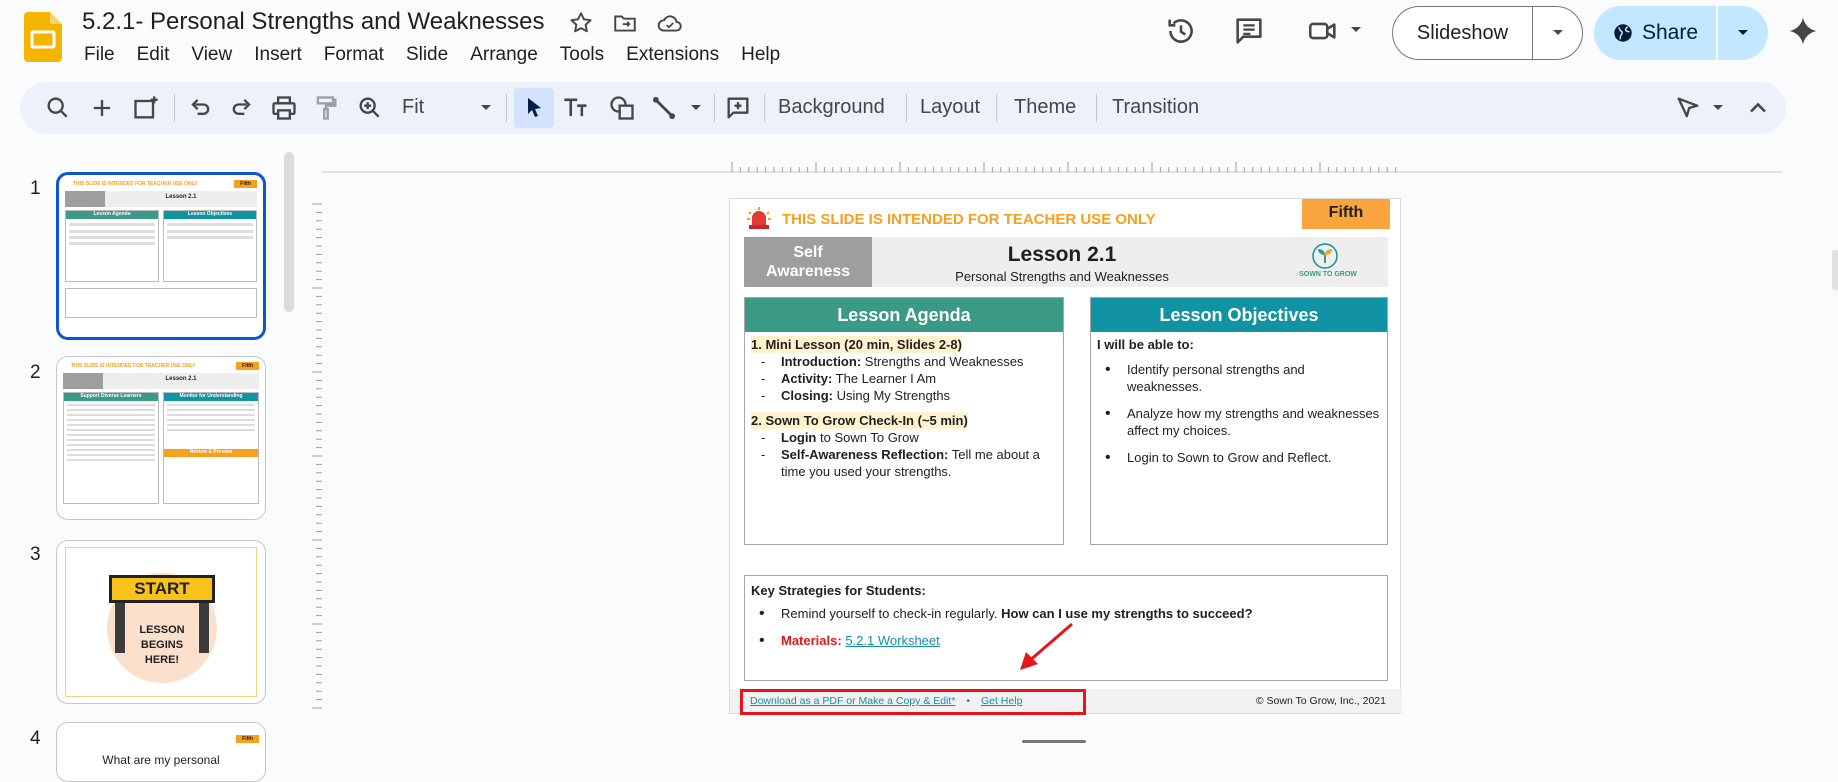  What do you see at coordinates (582, 55) in the screenshot?
I see `menu-tools: Tools` at bounding box center [582, 55].